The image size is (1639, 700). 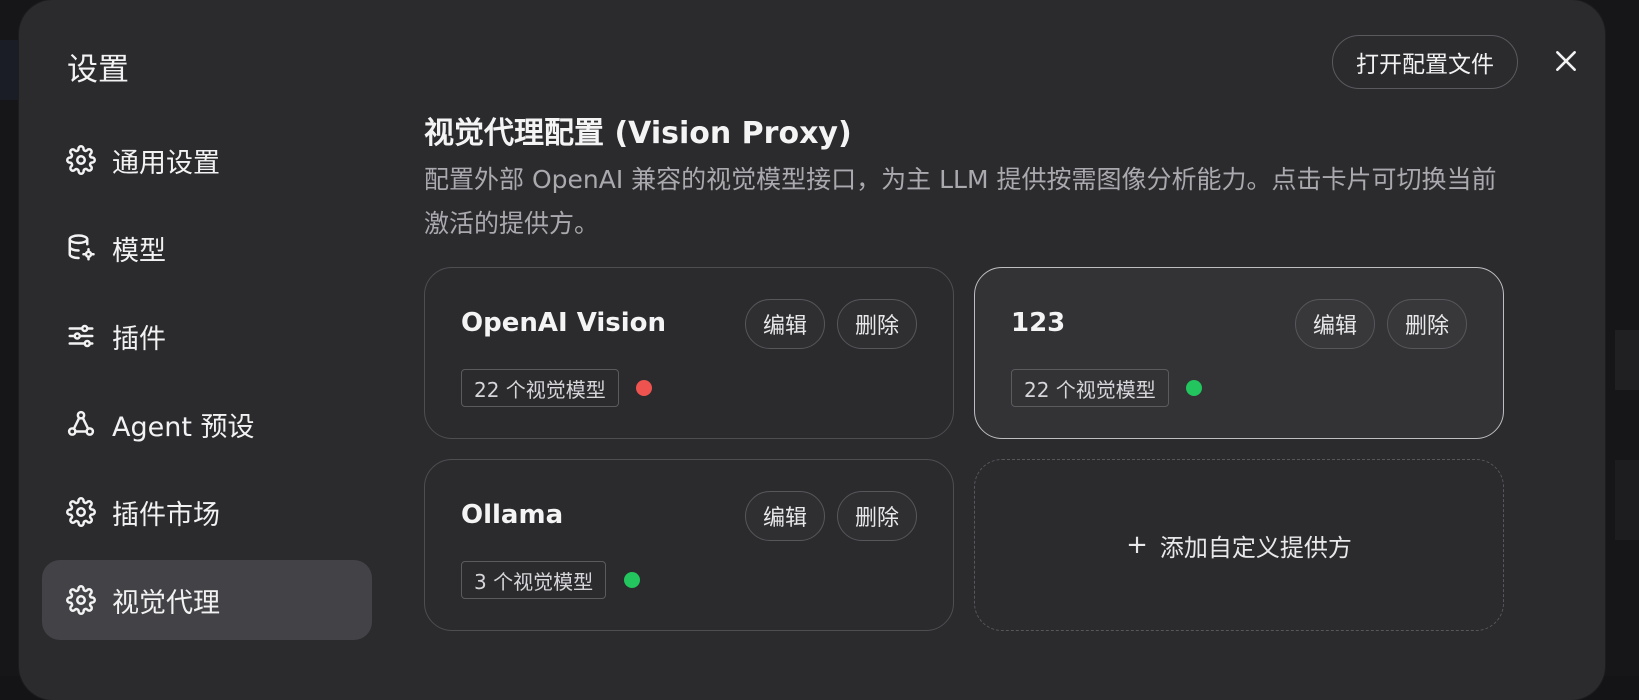 I want to click on models-count-badge: 3 个视觉模型, so click(x=533, y=580).